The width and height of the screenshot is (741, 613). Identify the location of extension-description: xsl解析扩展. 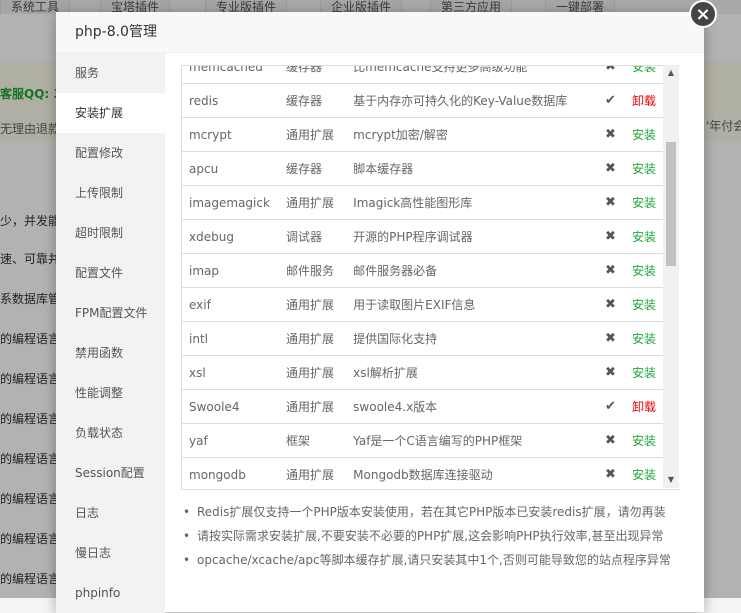
(475, 372).